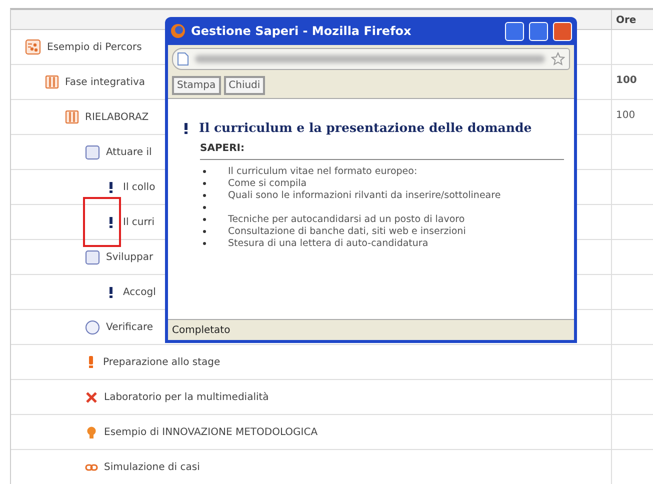 Image resolution: width=653 pixels, height=484 pixels. Describe the element at coordinates (139, 222) in the screenshot. I see `tree-item-label: Il curri` at that location.